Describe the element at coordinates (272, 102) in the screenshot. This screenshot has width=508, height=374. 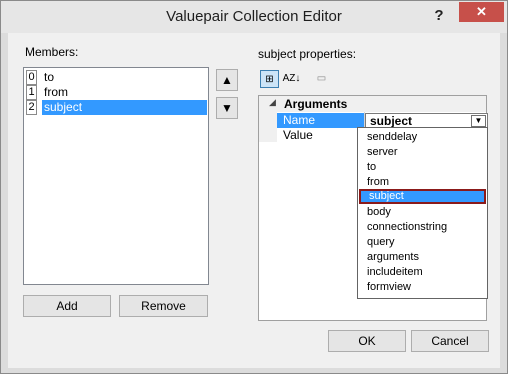
I see `collapse-icon: ◢` at that location.